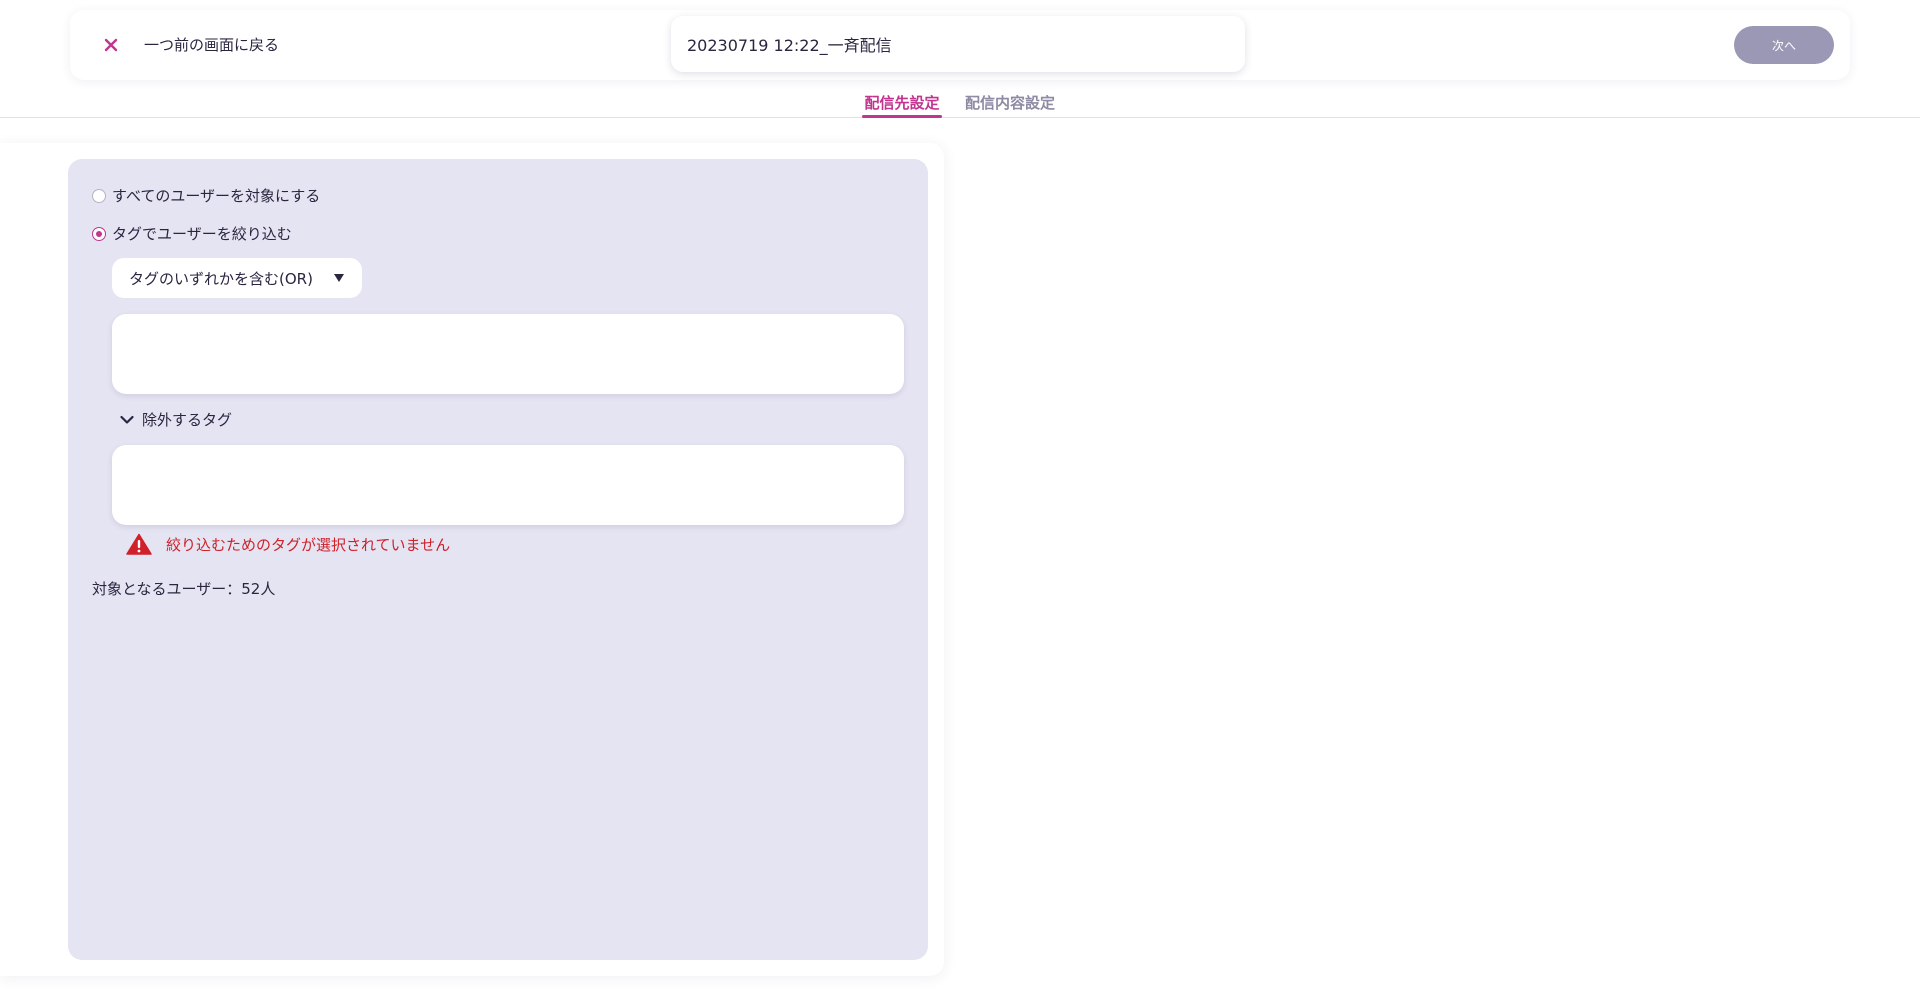  I want to click on tag-match-mode-value: タグのいずれかを含む(OR), so click(221, 278).